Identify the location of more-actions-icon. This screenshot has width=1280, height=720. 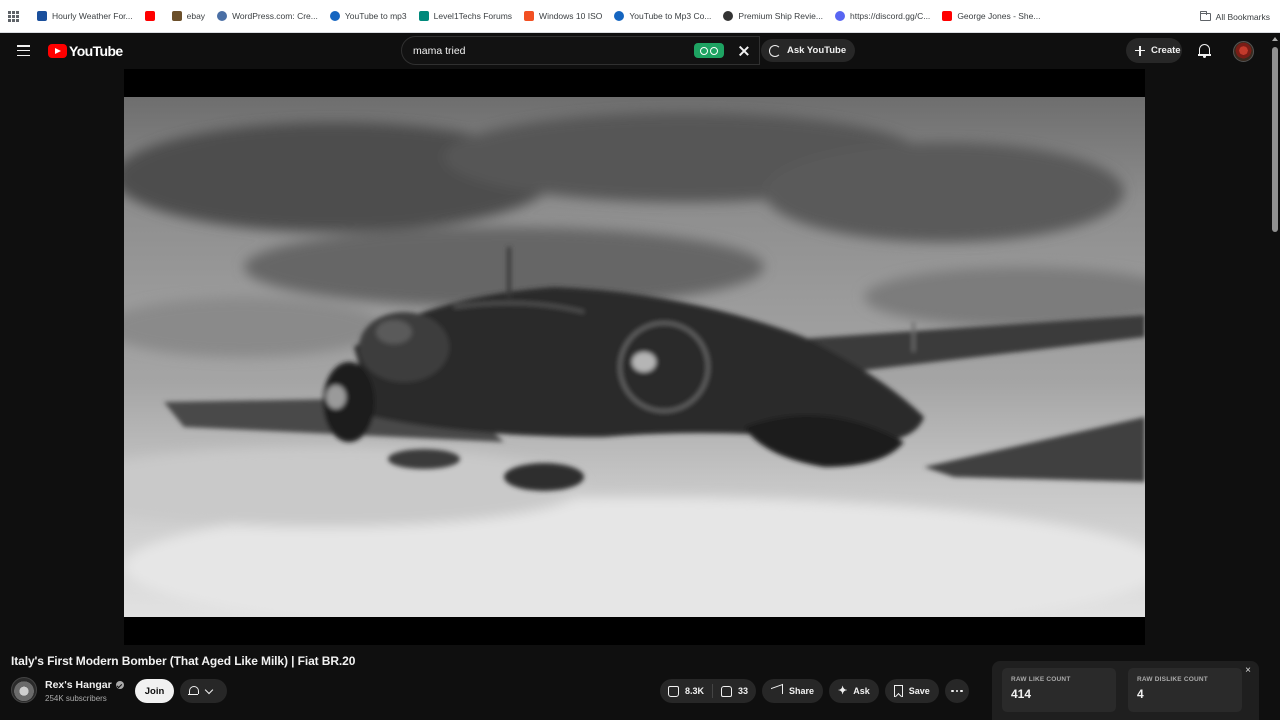
(956, 691).